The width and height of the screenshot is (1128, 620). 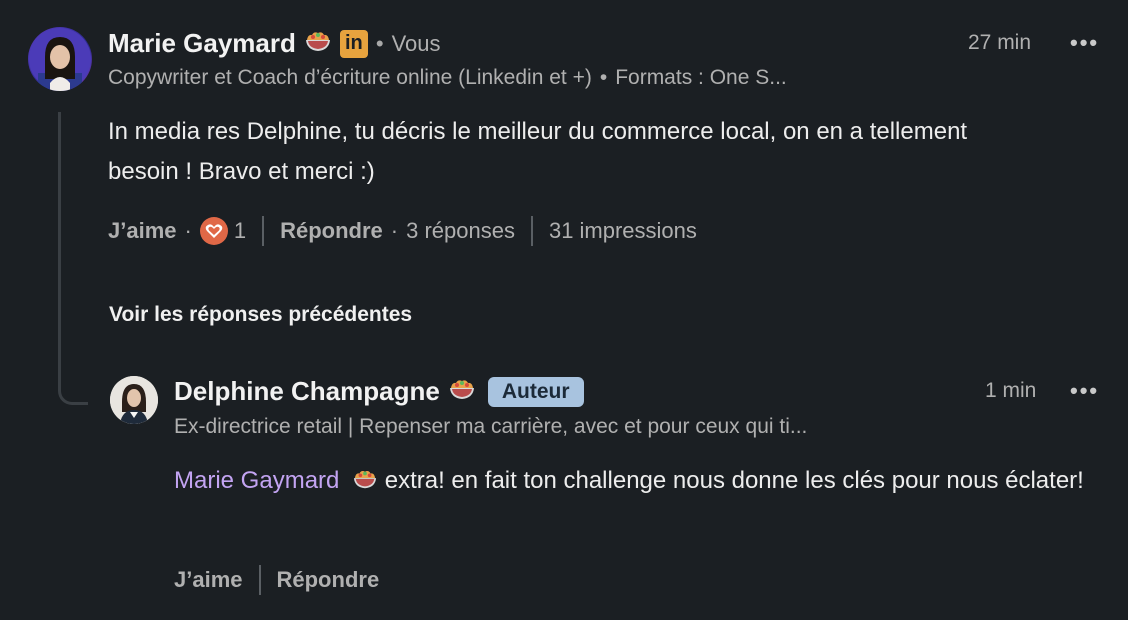 I want to click on comment-author-row: Marie Gaymard in • Vous, so click(x=274, y=43).